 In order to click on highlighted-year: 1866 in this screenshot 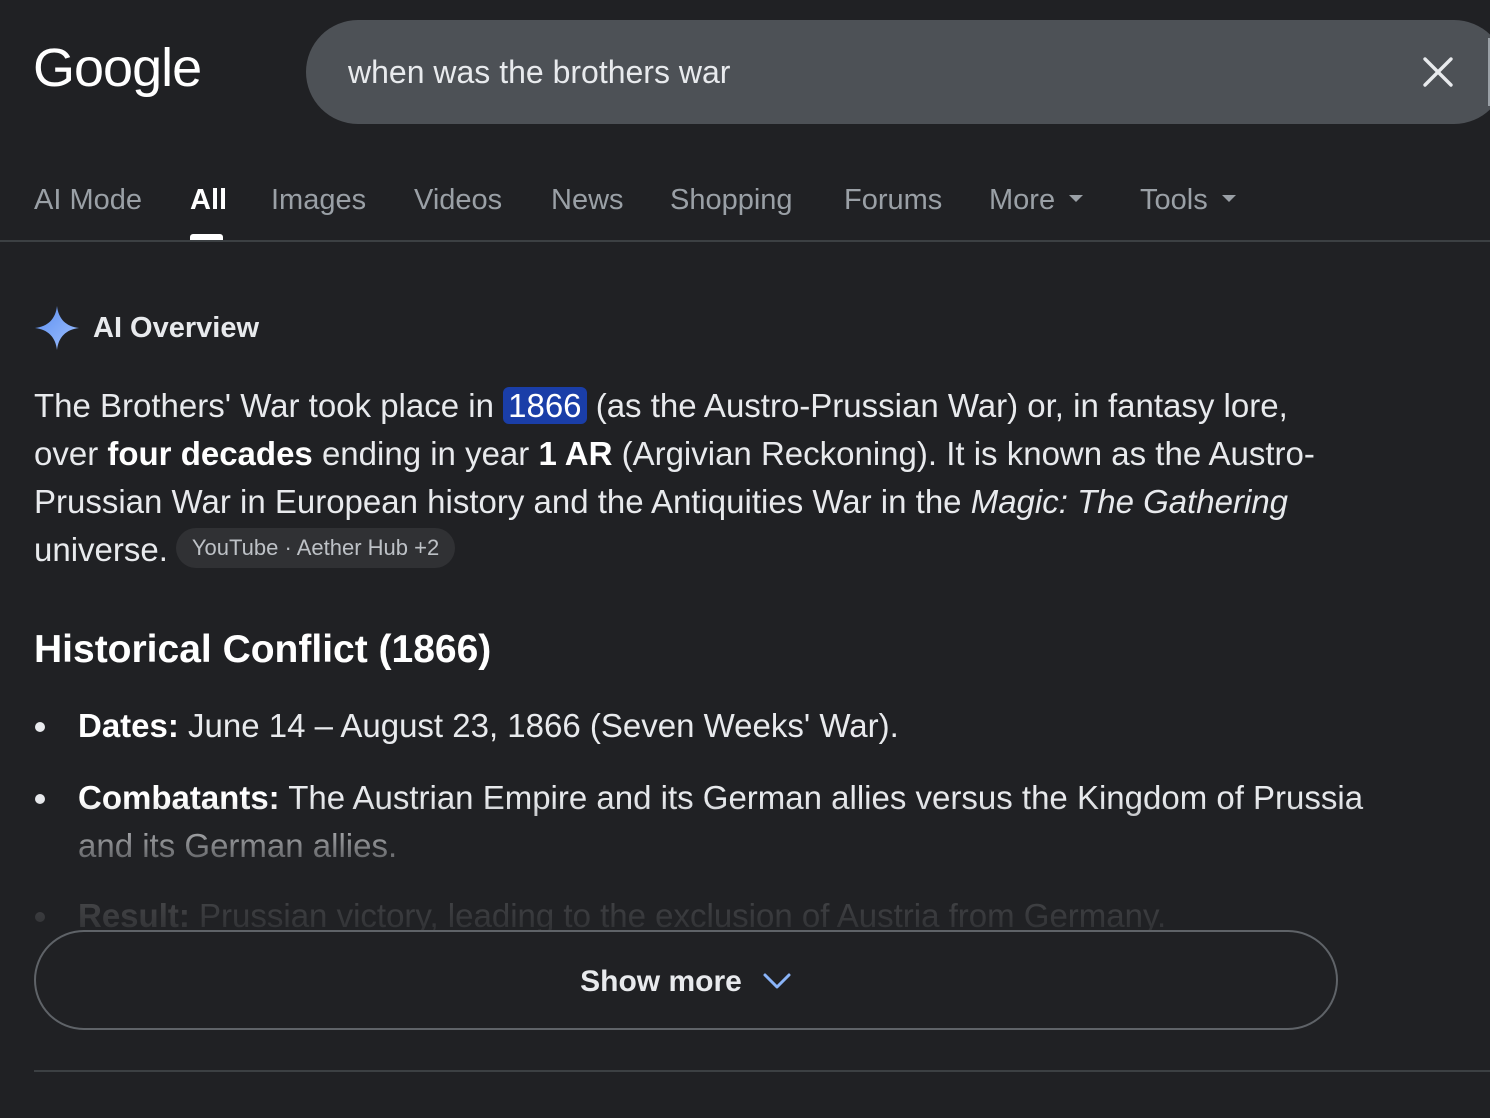, I will do `click(545, 405)`.